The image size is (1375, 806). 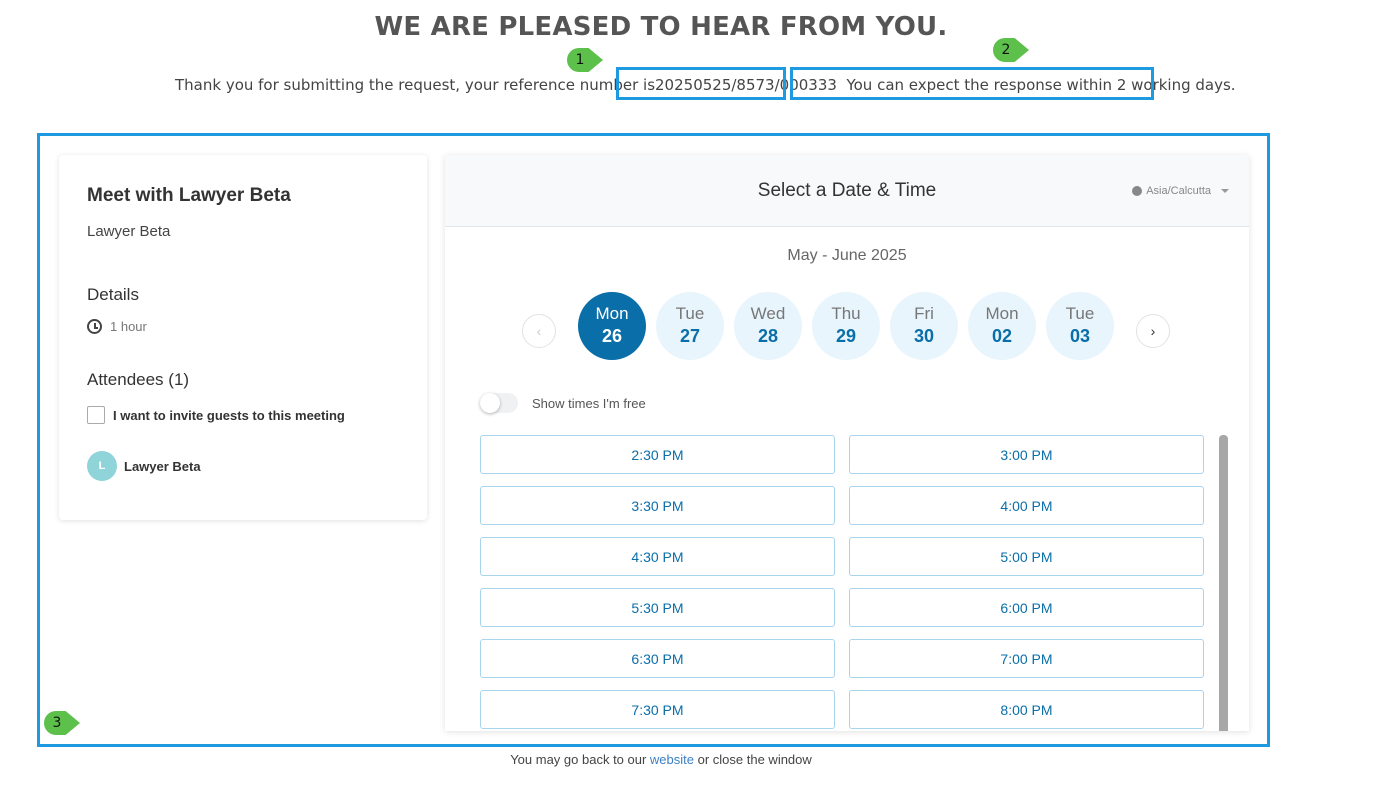 What do you see at coordinates (1026, 658) in the screenshot?
I see `time-slot-button: 7:00 PM` at bounding box center [1026, 658].